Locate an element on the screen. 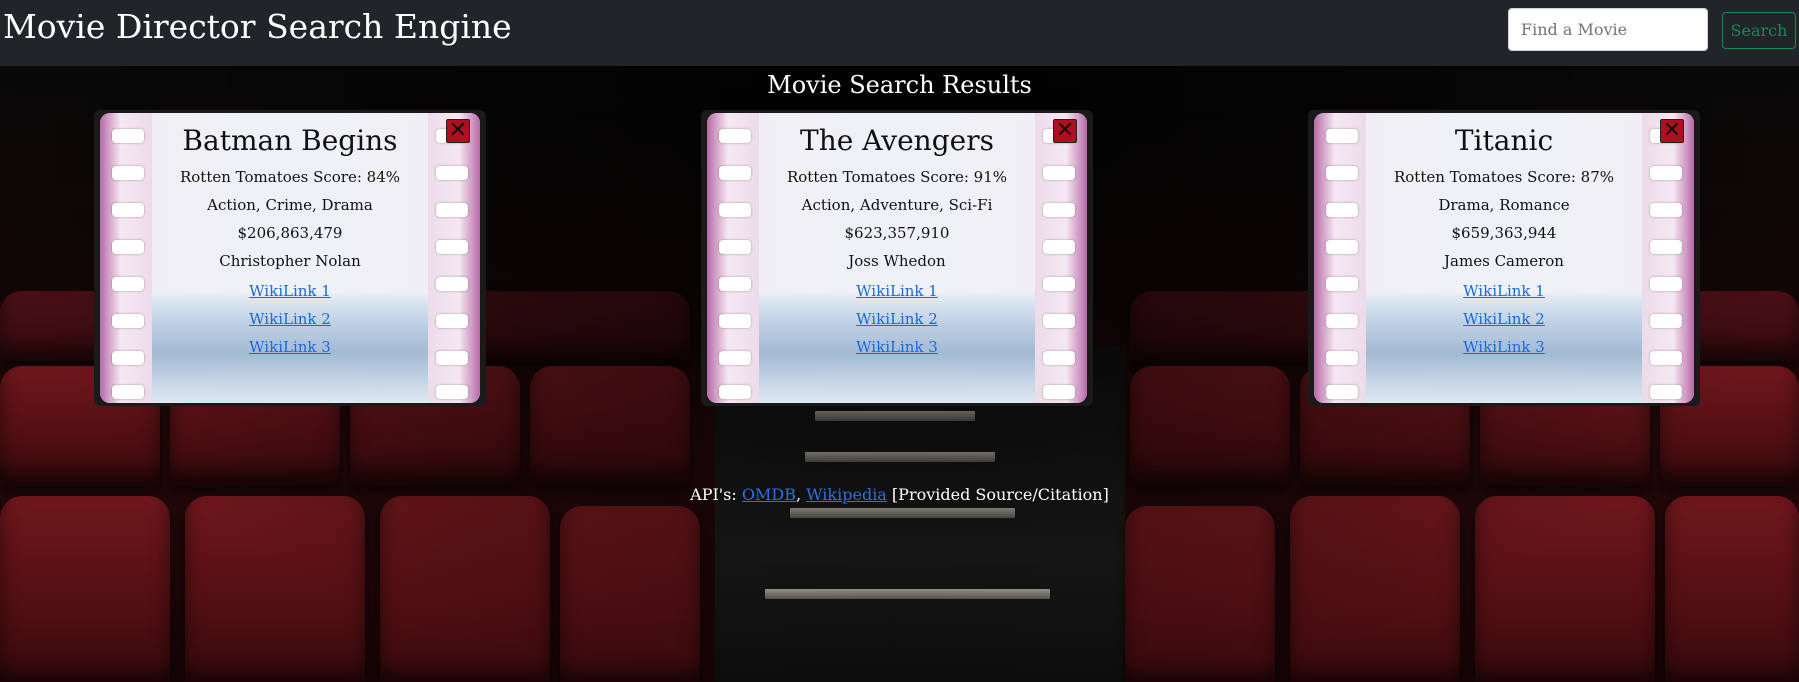 This screenshot has height=682, width=1799. movie-title: The Avengers is located at coordinates (897, 140).